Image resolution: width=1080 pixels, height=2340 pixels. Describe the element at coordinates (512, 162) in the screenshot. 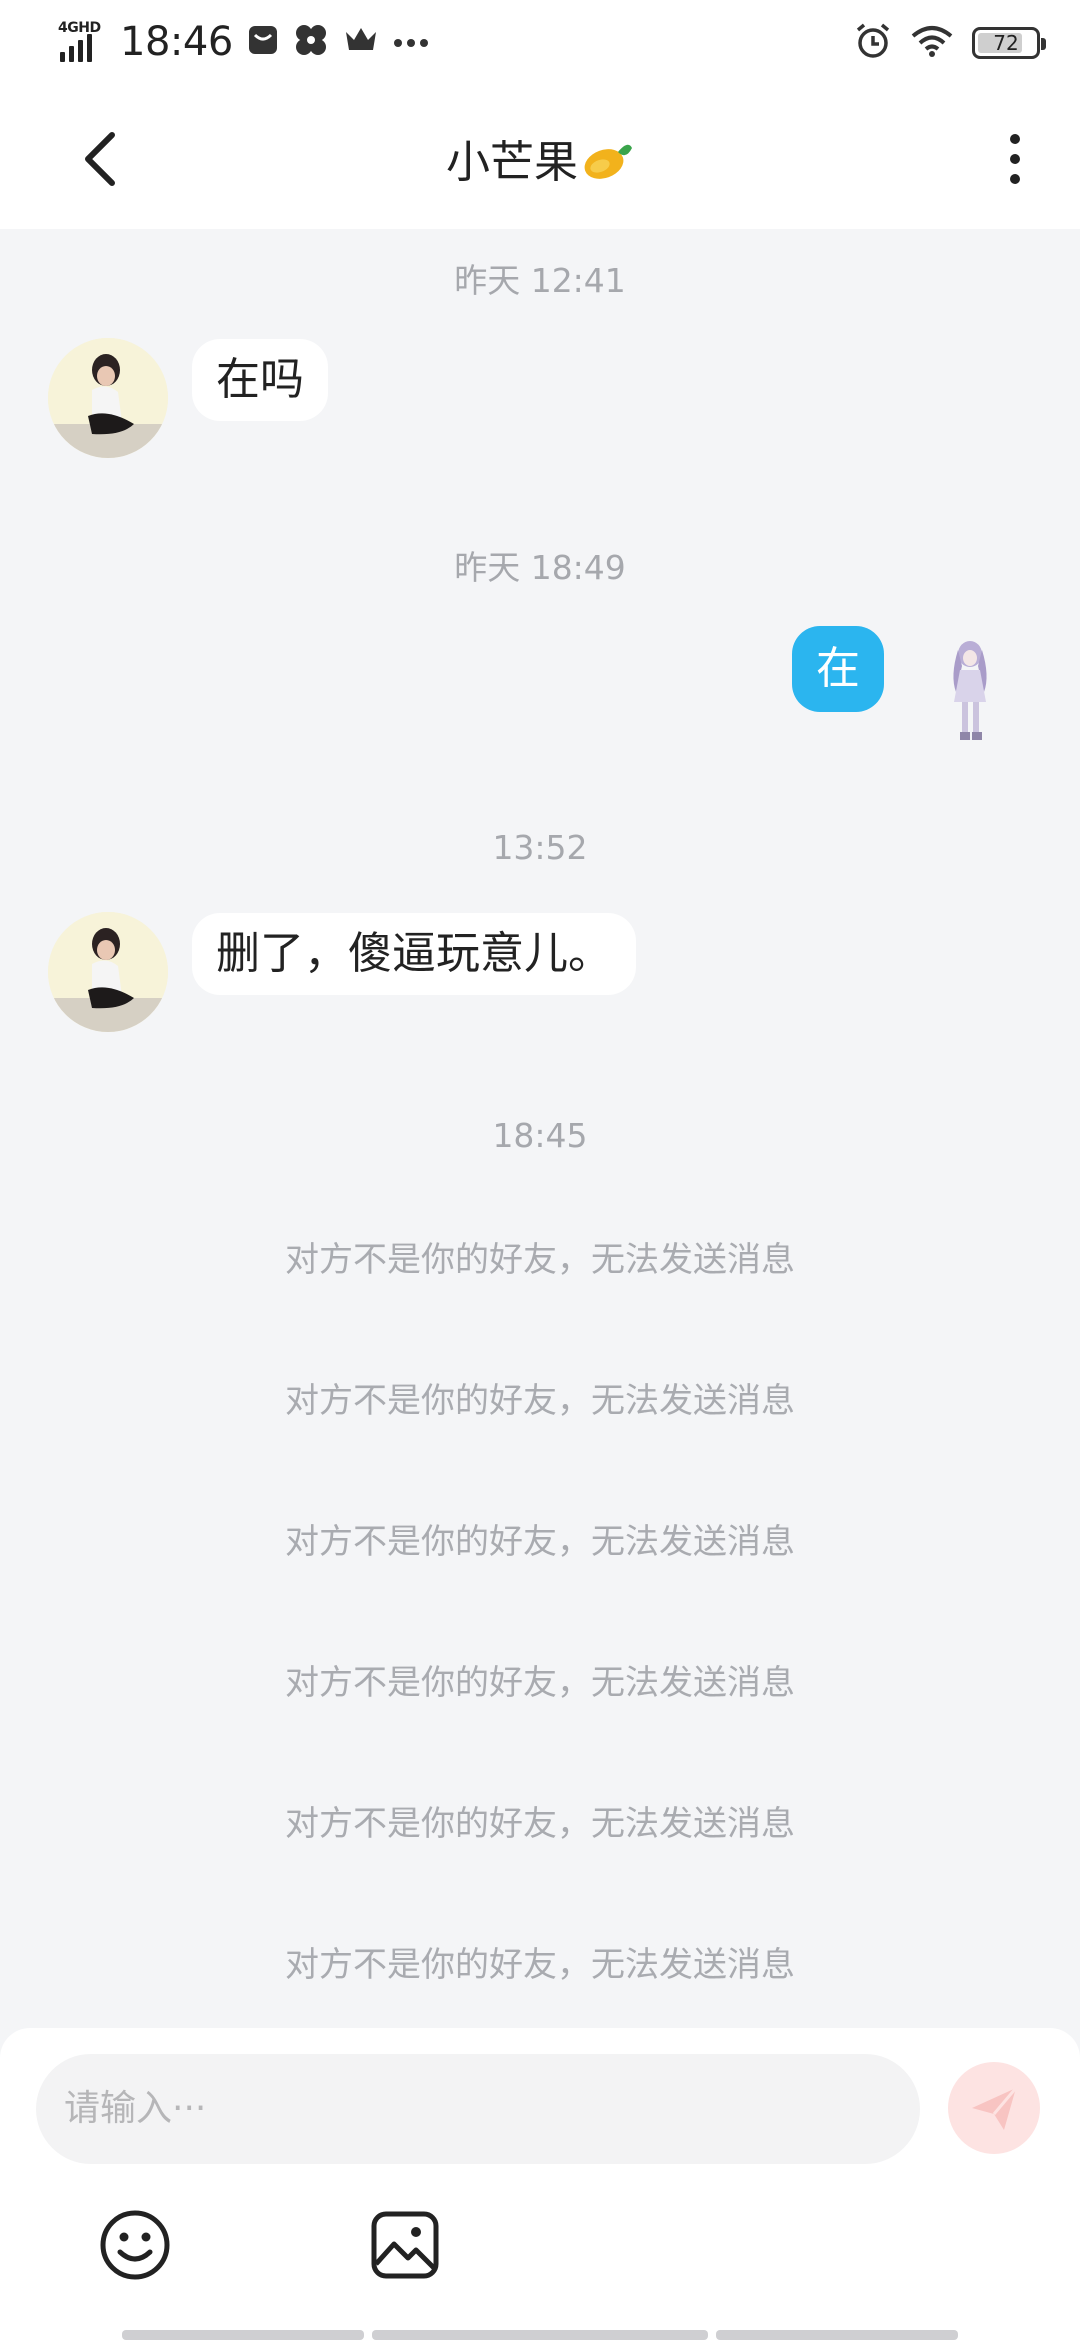

I see `contact-name: 小芒果` at that location.